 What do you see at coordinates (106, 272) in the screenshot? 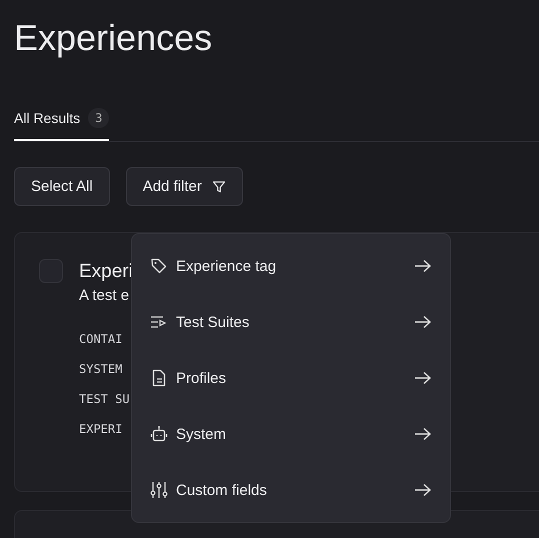
I see `experience-title: Experi` at bounding box center [106, 272].